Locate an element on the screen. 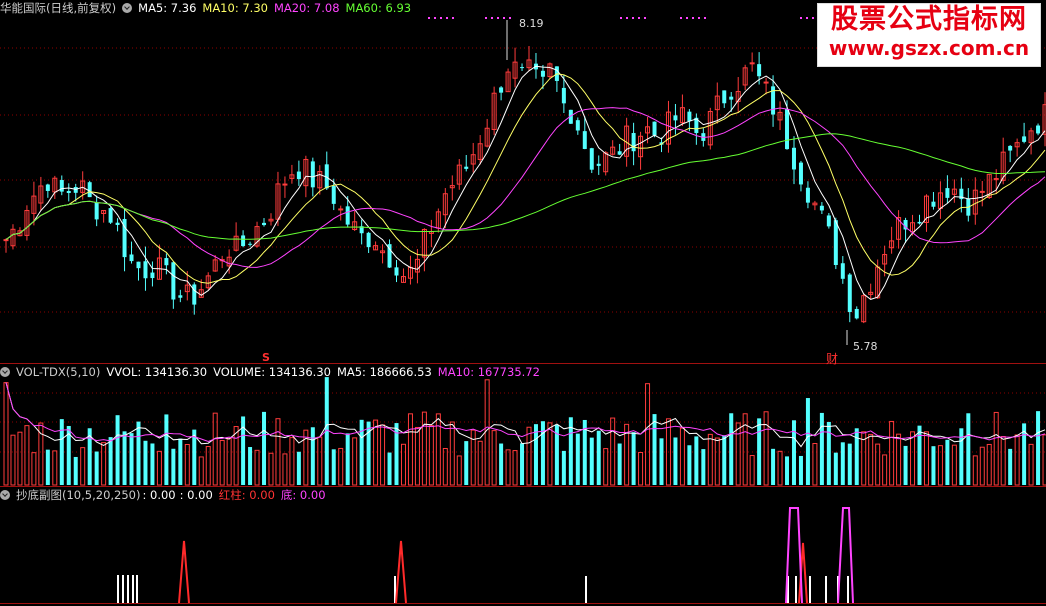 This screenshot has height=606, width=1046. stock-name: 华能国际(日线,前复权) is located at coordinates (58, 8).